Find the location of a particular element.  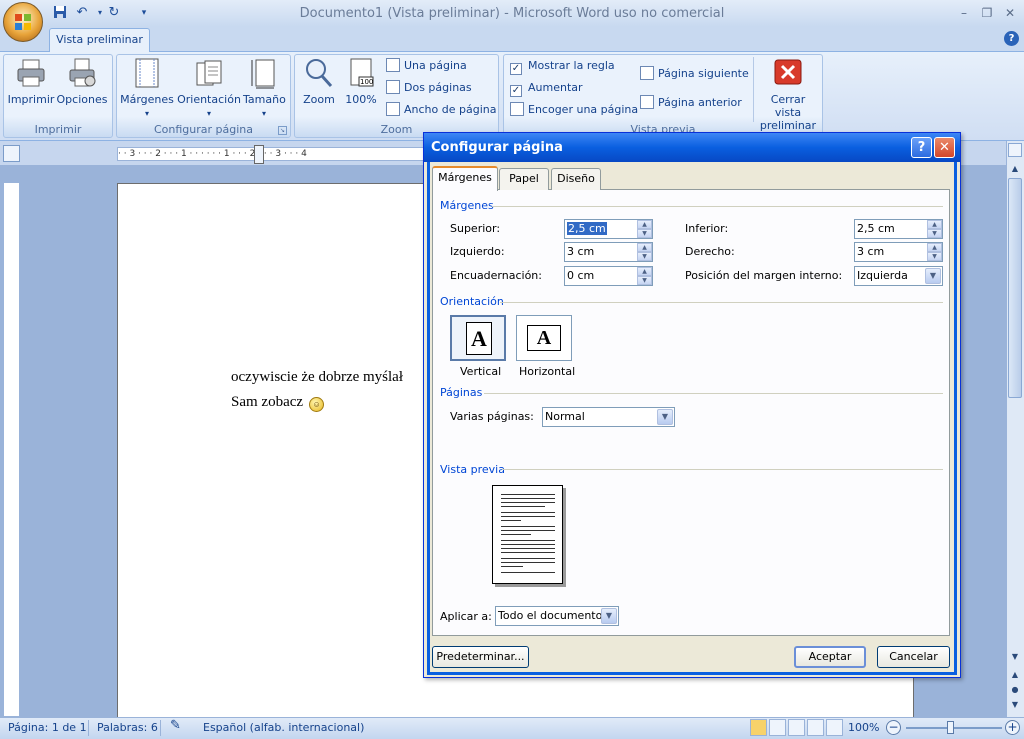

minimize-button: – is located at coordinates (964, 13).